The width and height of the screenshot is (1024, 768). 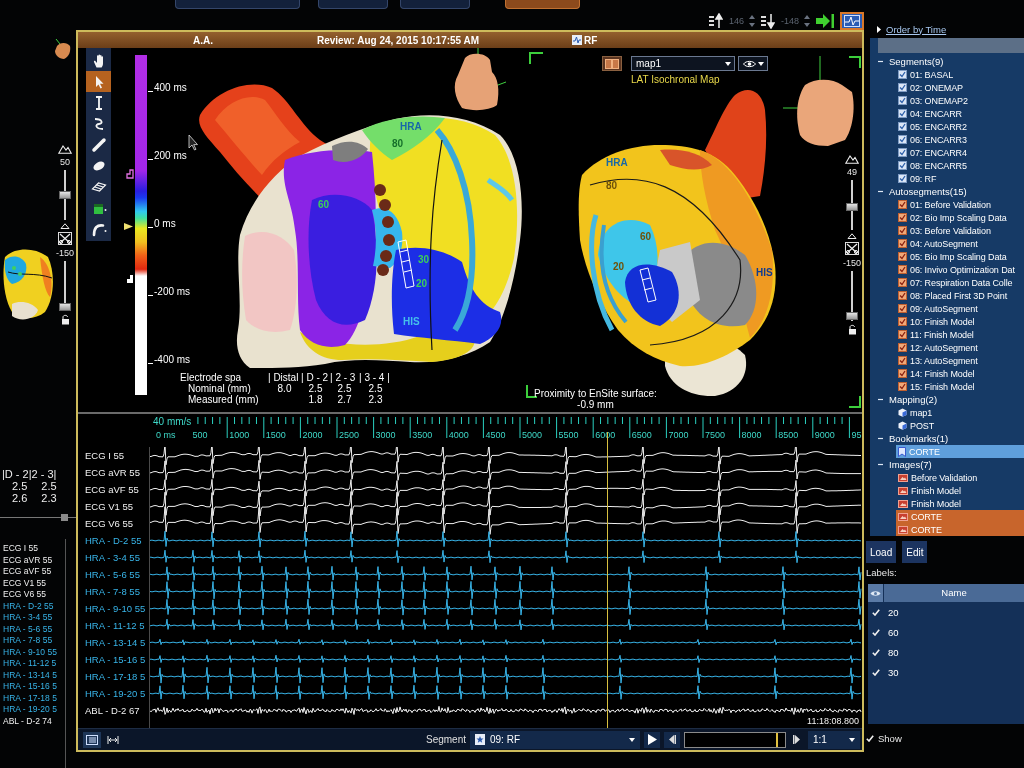 I want to click on channel-label: HRA - 17-18 5, so click(x=30, y=698).